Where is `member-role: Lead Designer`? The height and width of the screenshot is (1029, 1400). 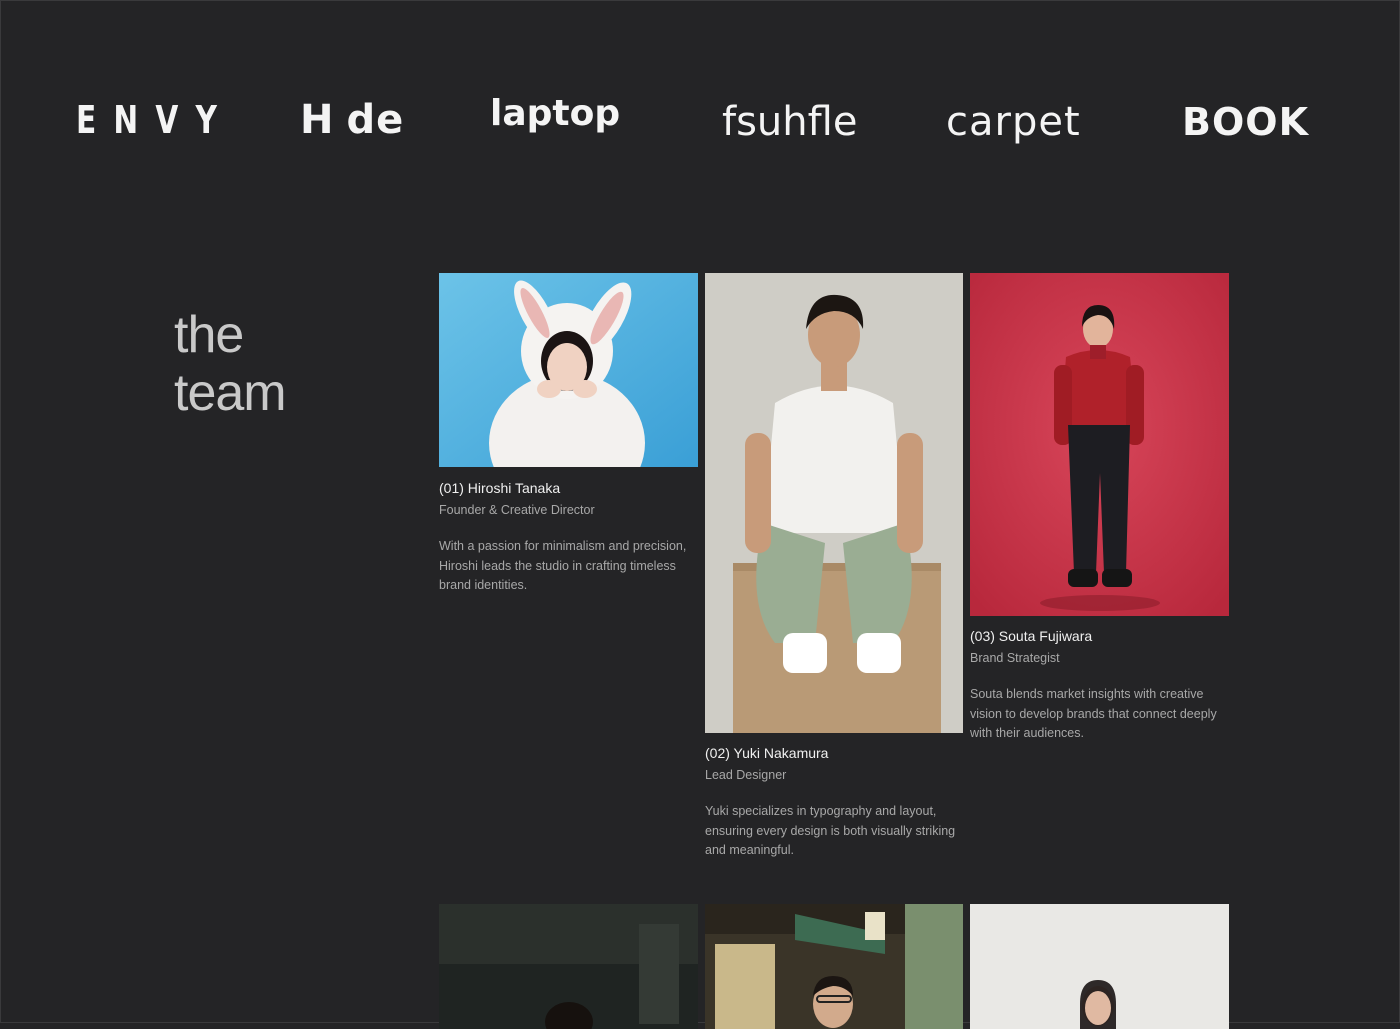 member-role: Lead Designer is located at coordinates (746, 775).